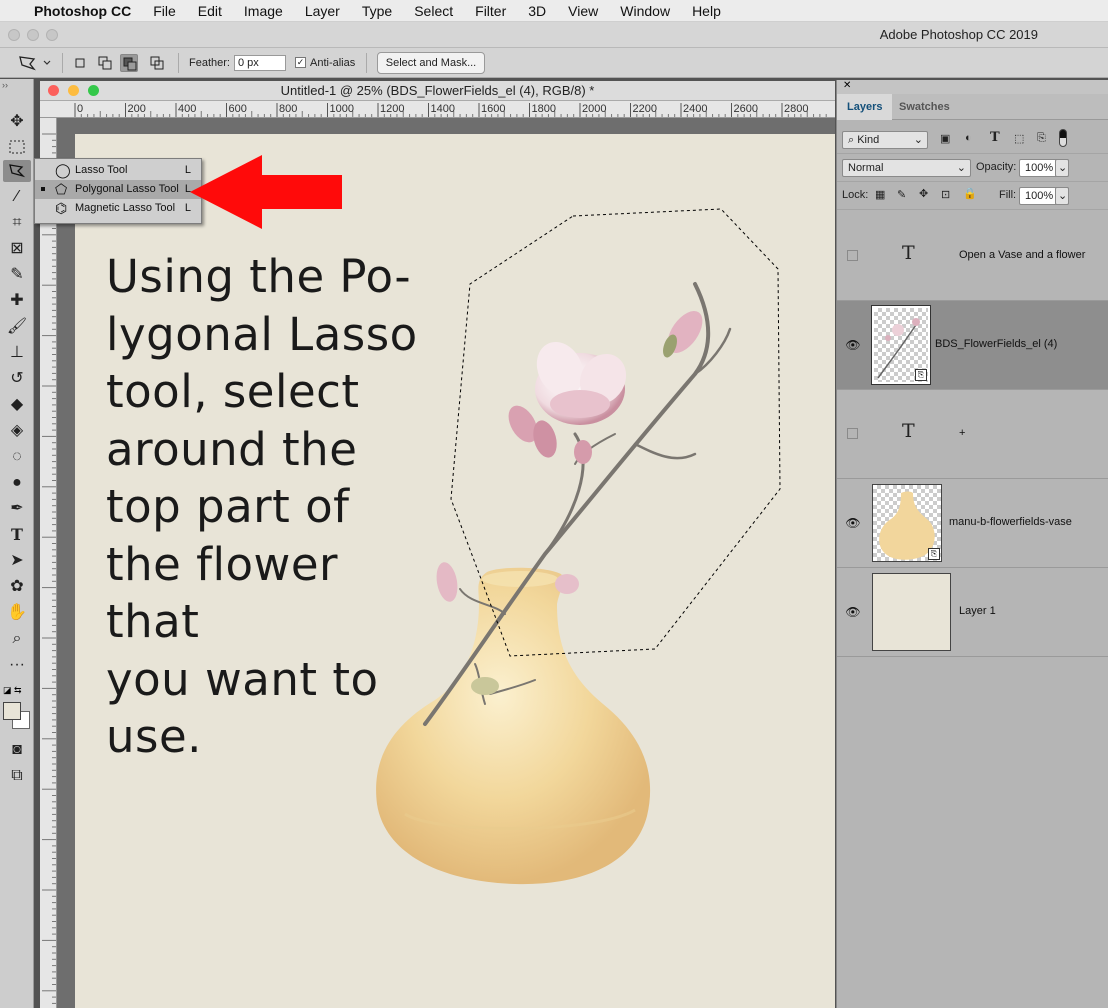  Describe the element at coordinates (34, 63) in the screenshot. I see `tool-preset-picker` at that location.